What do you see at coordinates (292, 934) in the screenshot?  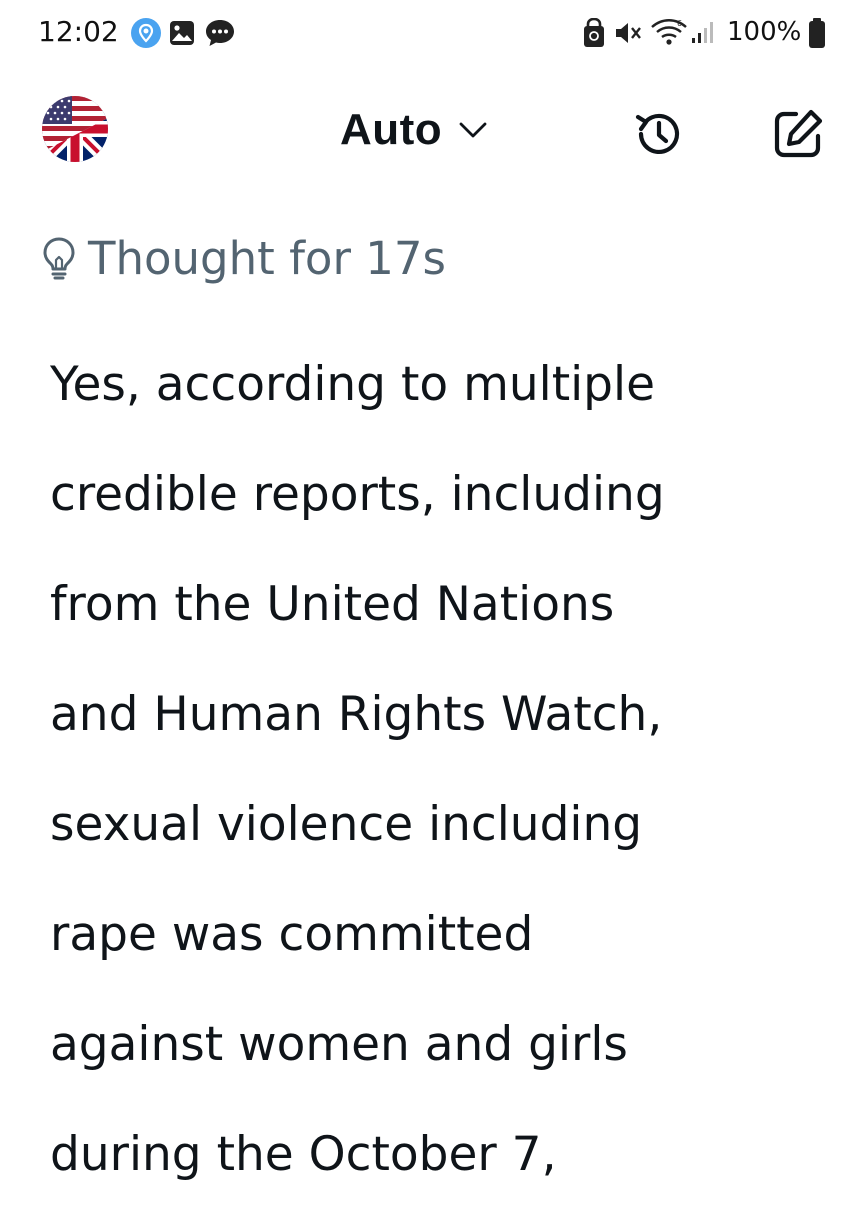 I see `answer-line: rape was committed` at bounding box center [292, 934].